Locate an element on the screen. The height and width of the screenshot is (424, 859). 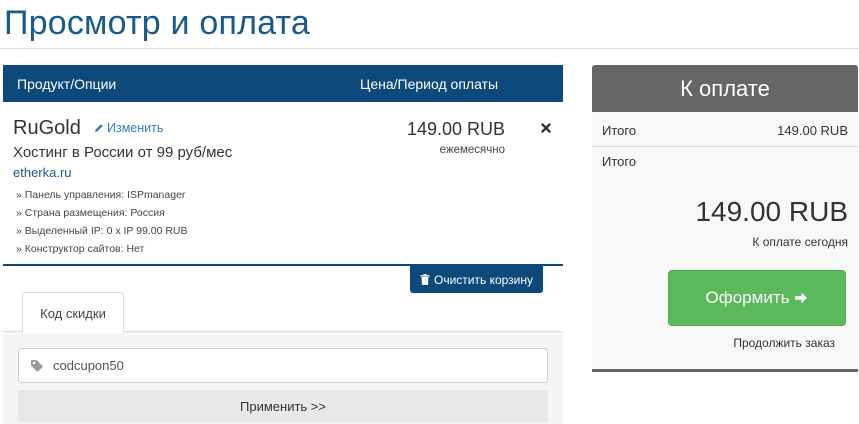
subtotal-label: Итого is located at coordinates (619, 130).